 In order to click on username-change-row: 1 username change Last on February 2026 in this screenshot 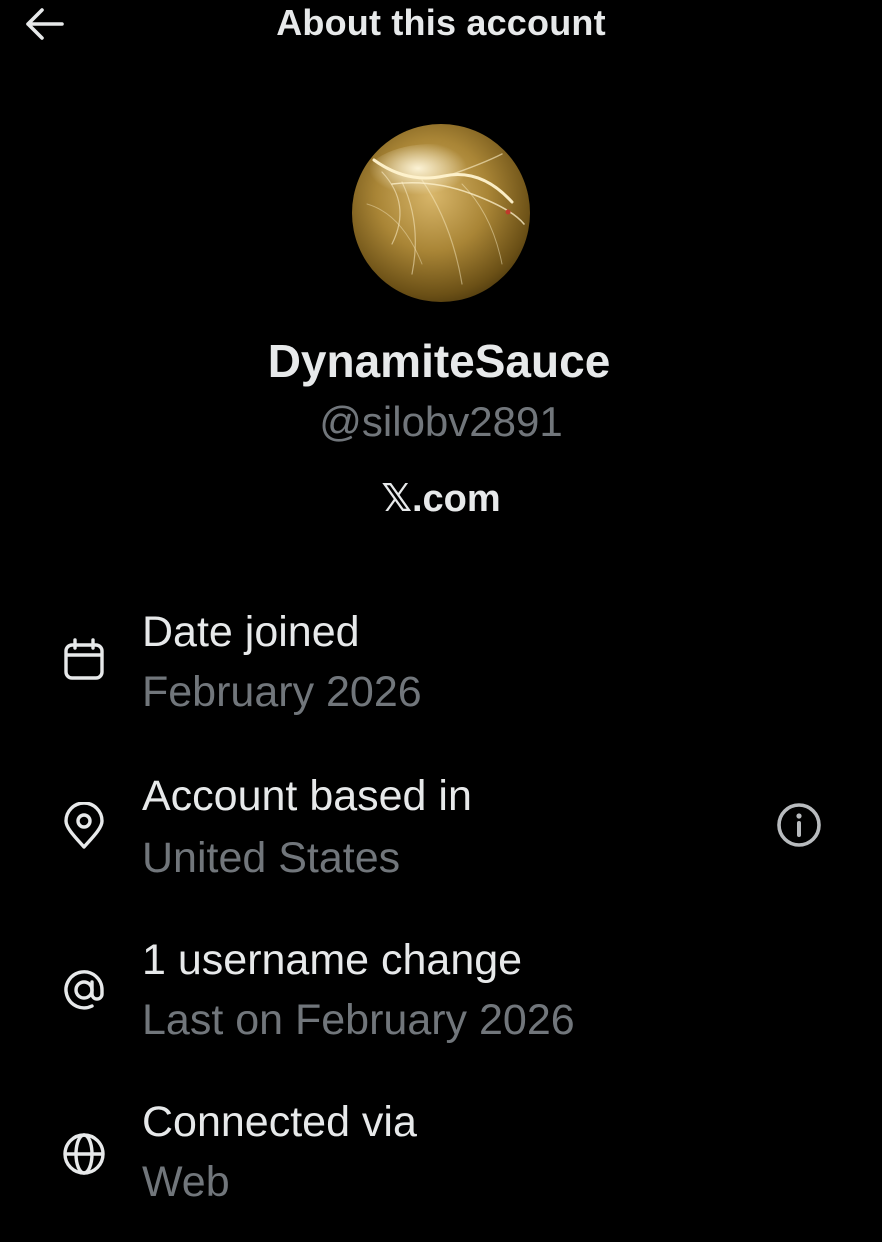, I will do `click(441, 1003)`.